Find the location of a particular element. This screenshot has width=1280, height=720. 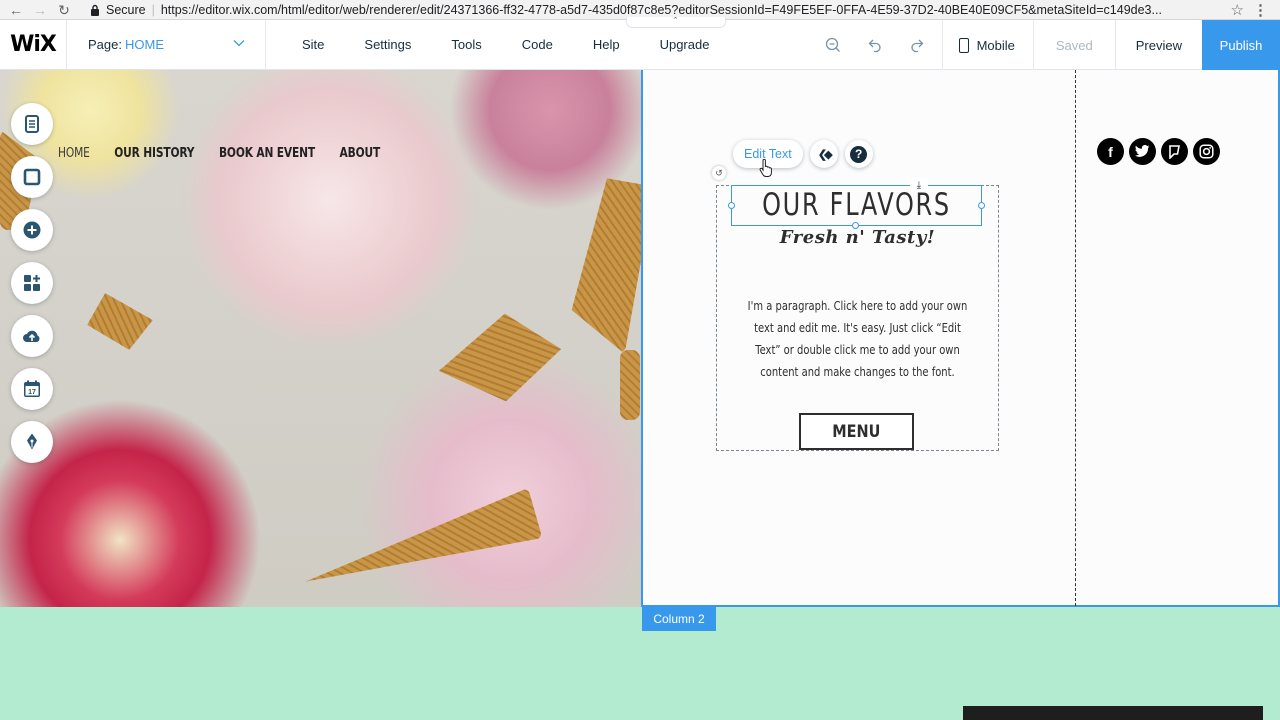

facebook-icon: f is located at coordinates (1110, 151).